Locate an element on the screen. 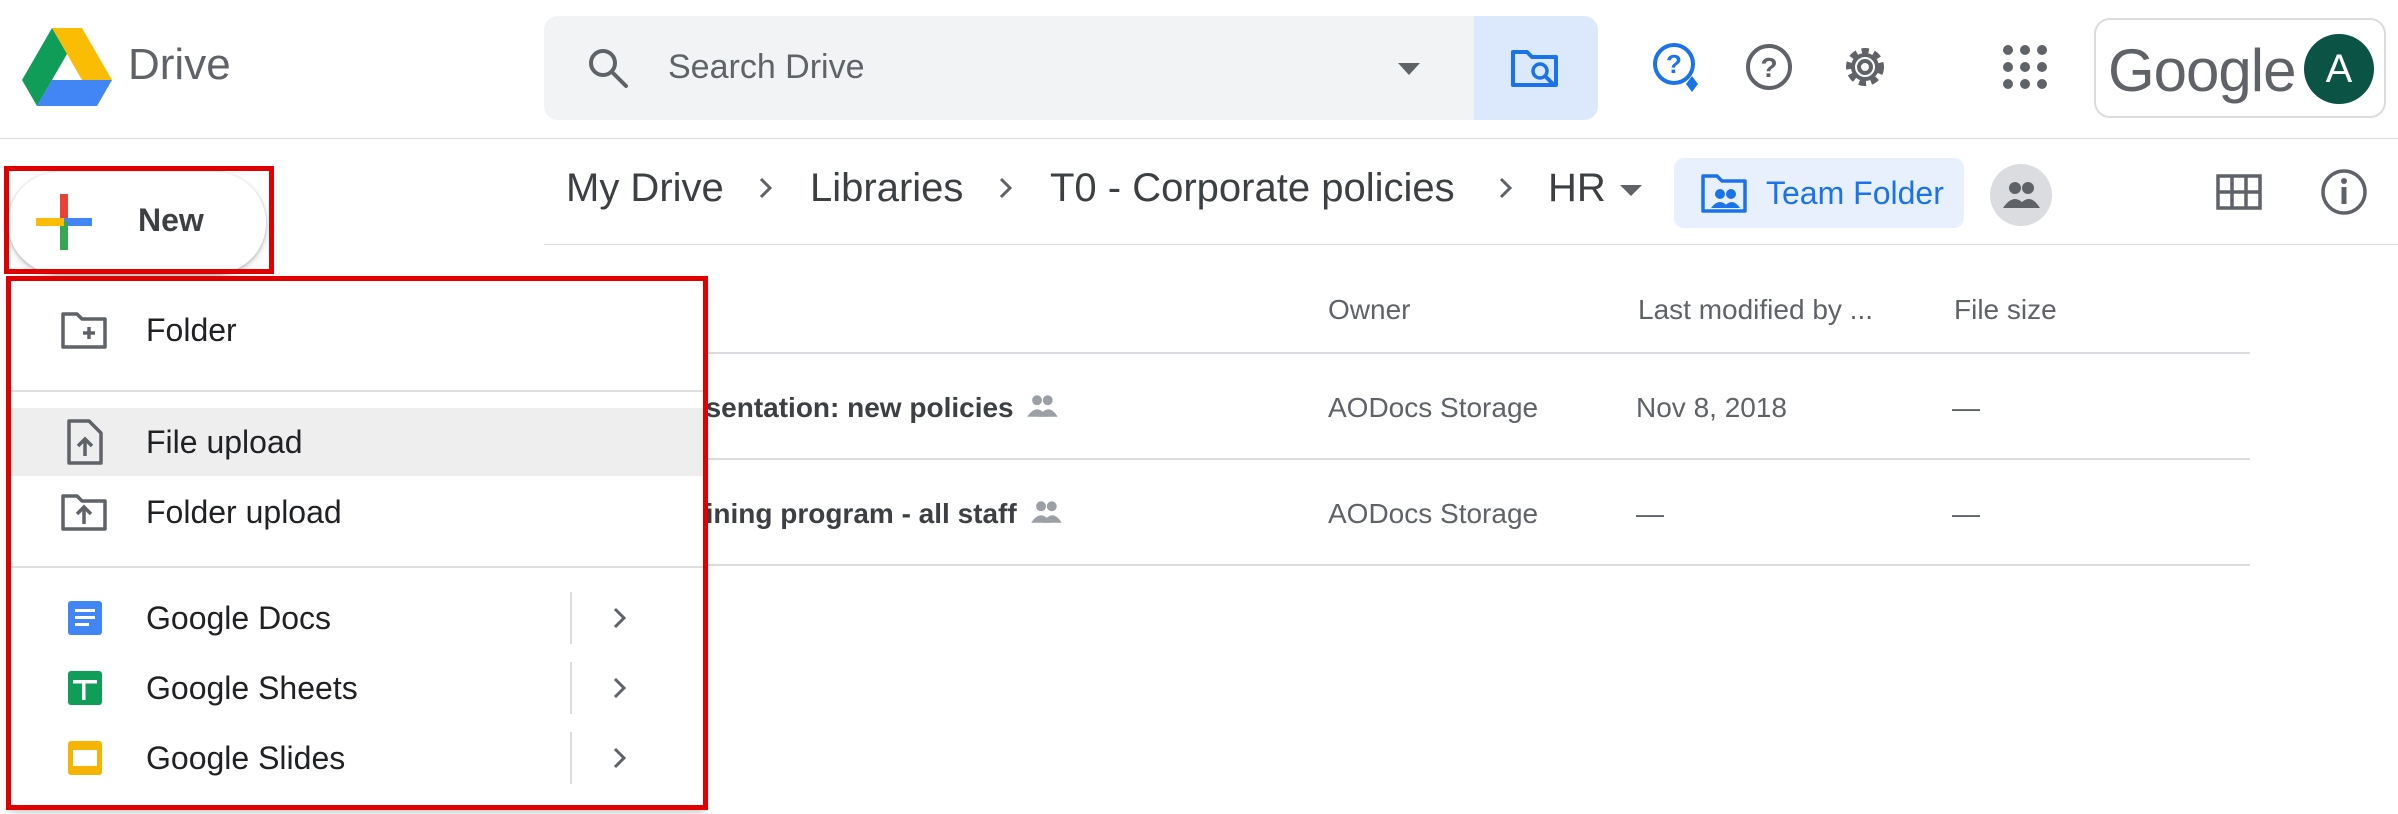 Image resolution: width=2398 pixels, height=814 pixels. breadcrumb-hr: HR is located at coordinates (1577, 188).